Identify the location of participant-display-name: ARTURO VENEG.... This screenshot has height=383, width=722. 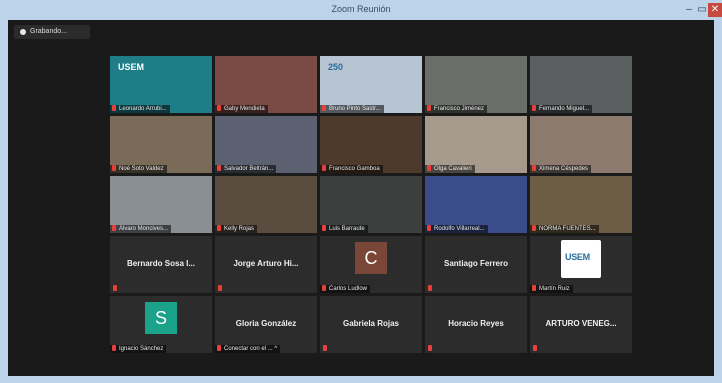
(581, 323).